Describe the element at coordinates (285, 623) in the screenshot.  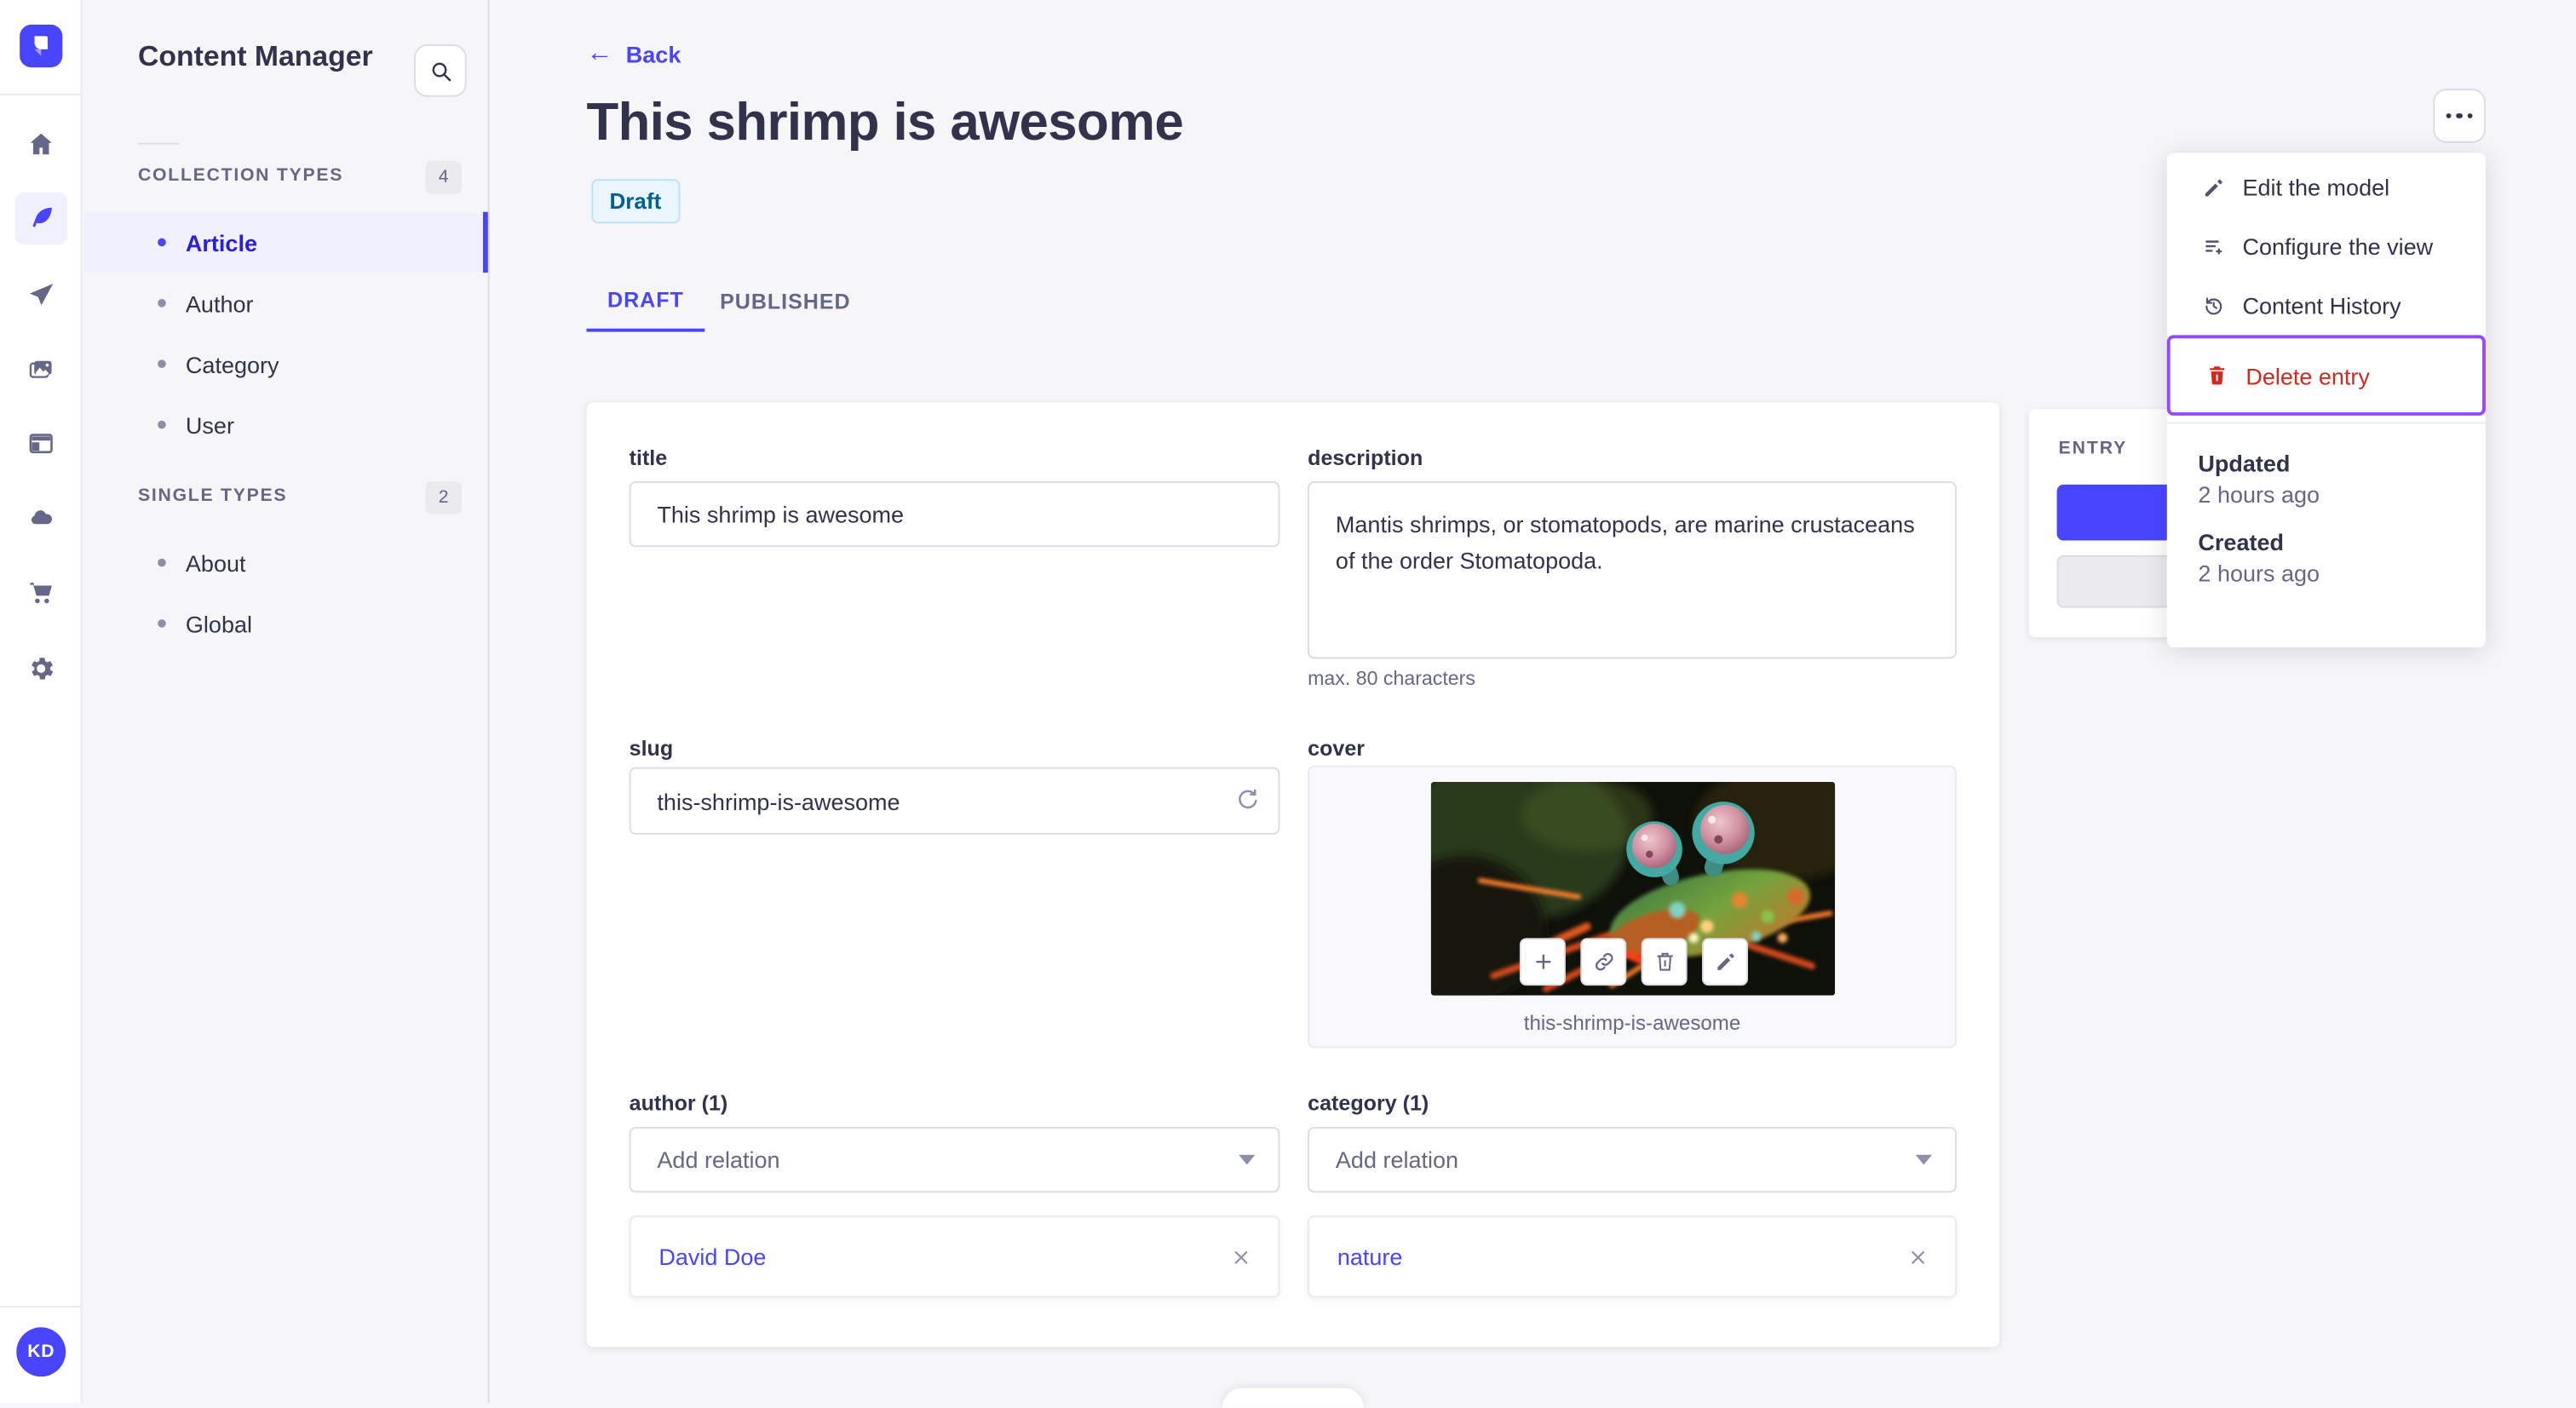
I see `sidebar-item-global: Global` at that location.